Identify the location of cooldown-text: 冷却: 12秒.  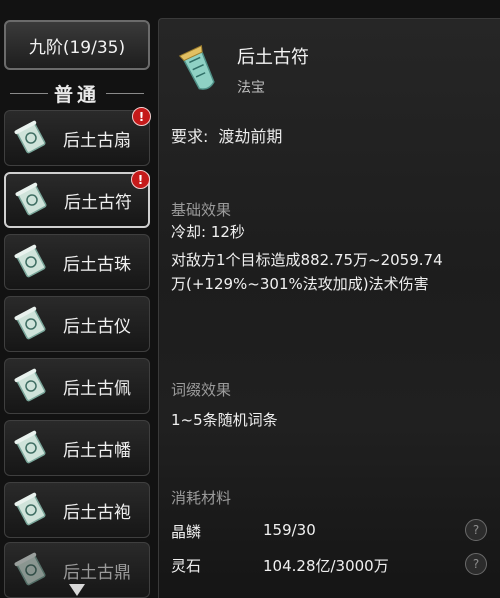
(208, 232).